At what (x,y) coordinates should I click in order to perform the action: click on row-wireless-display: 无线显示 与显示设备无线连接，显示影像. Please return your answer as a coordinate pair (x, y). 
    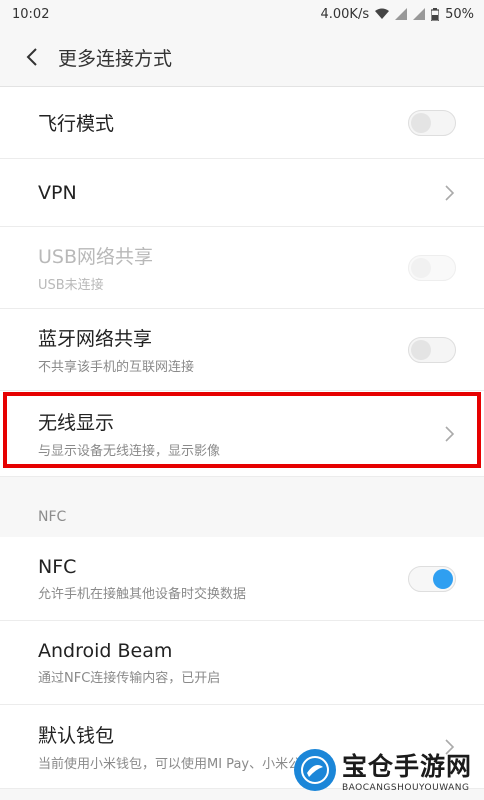
    Looking at the image, I should click on (242, 434).